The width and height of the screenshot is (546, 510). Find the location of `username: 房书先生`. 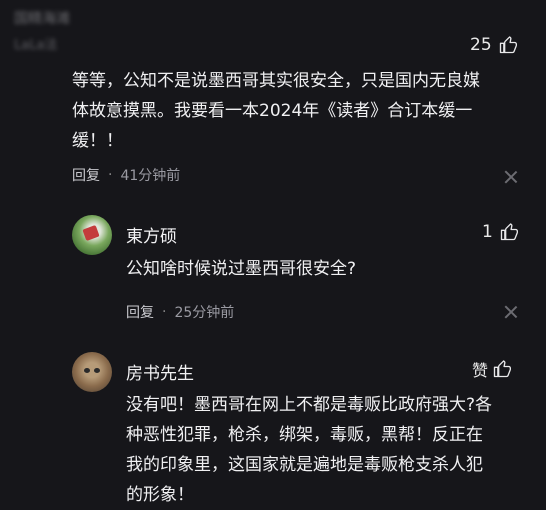

username: 房书先生 is located at coordinates (160, 371).